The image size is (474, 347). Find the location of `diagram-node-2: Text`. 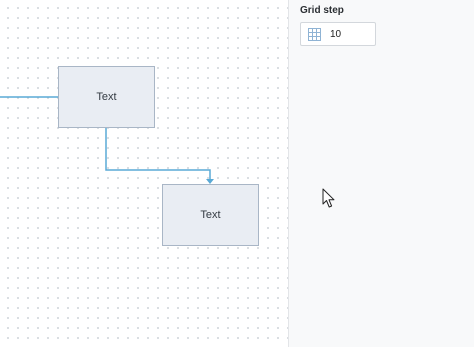

diagram-node-2: Text is located at coordinates (210, 215).